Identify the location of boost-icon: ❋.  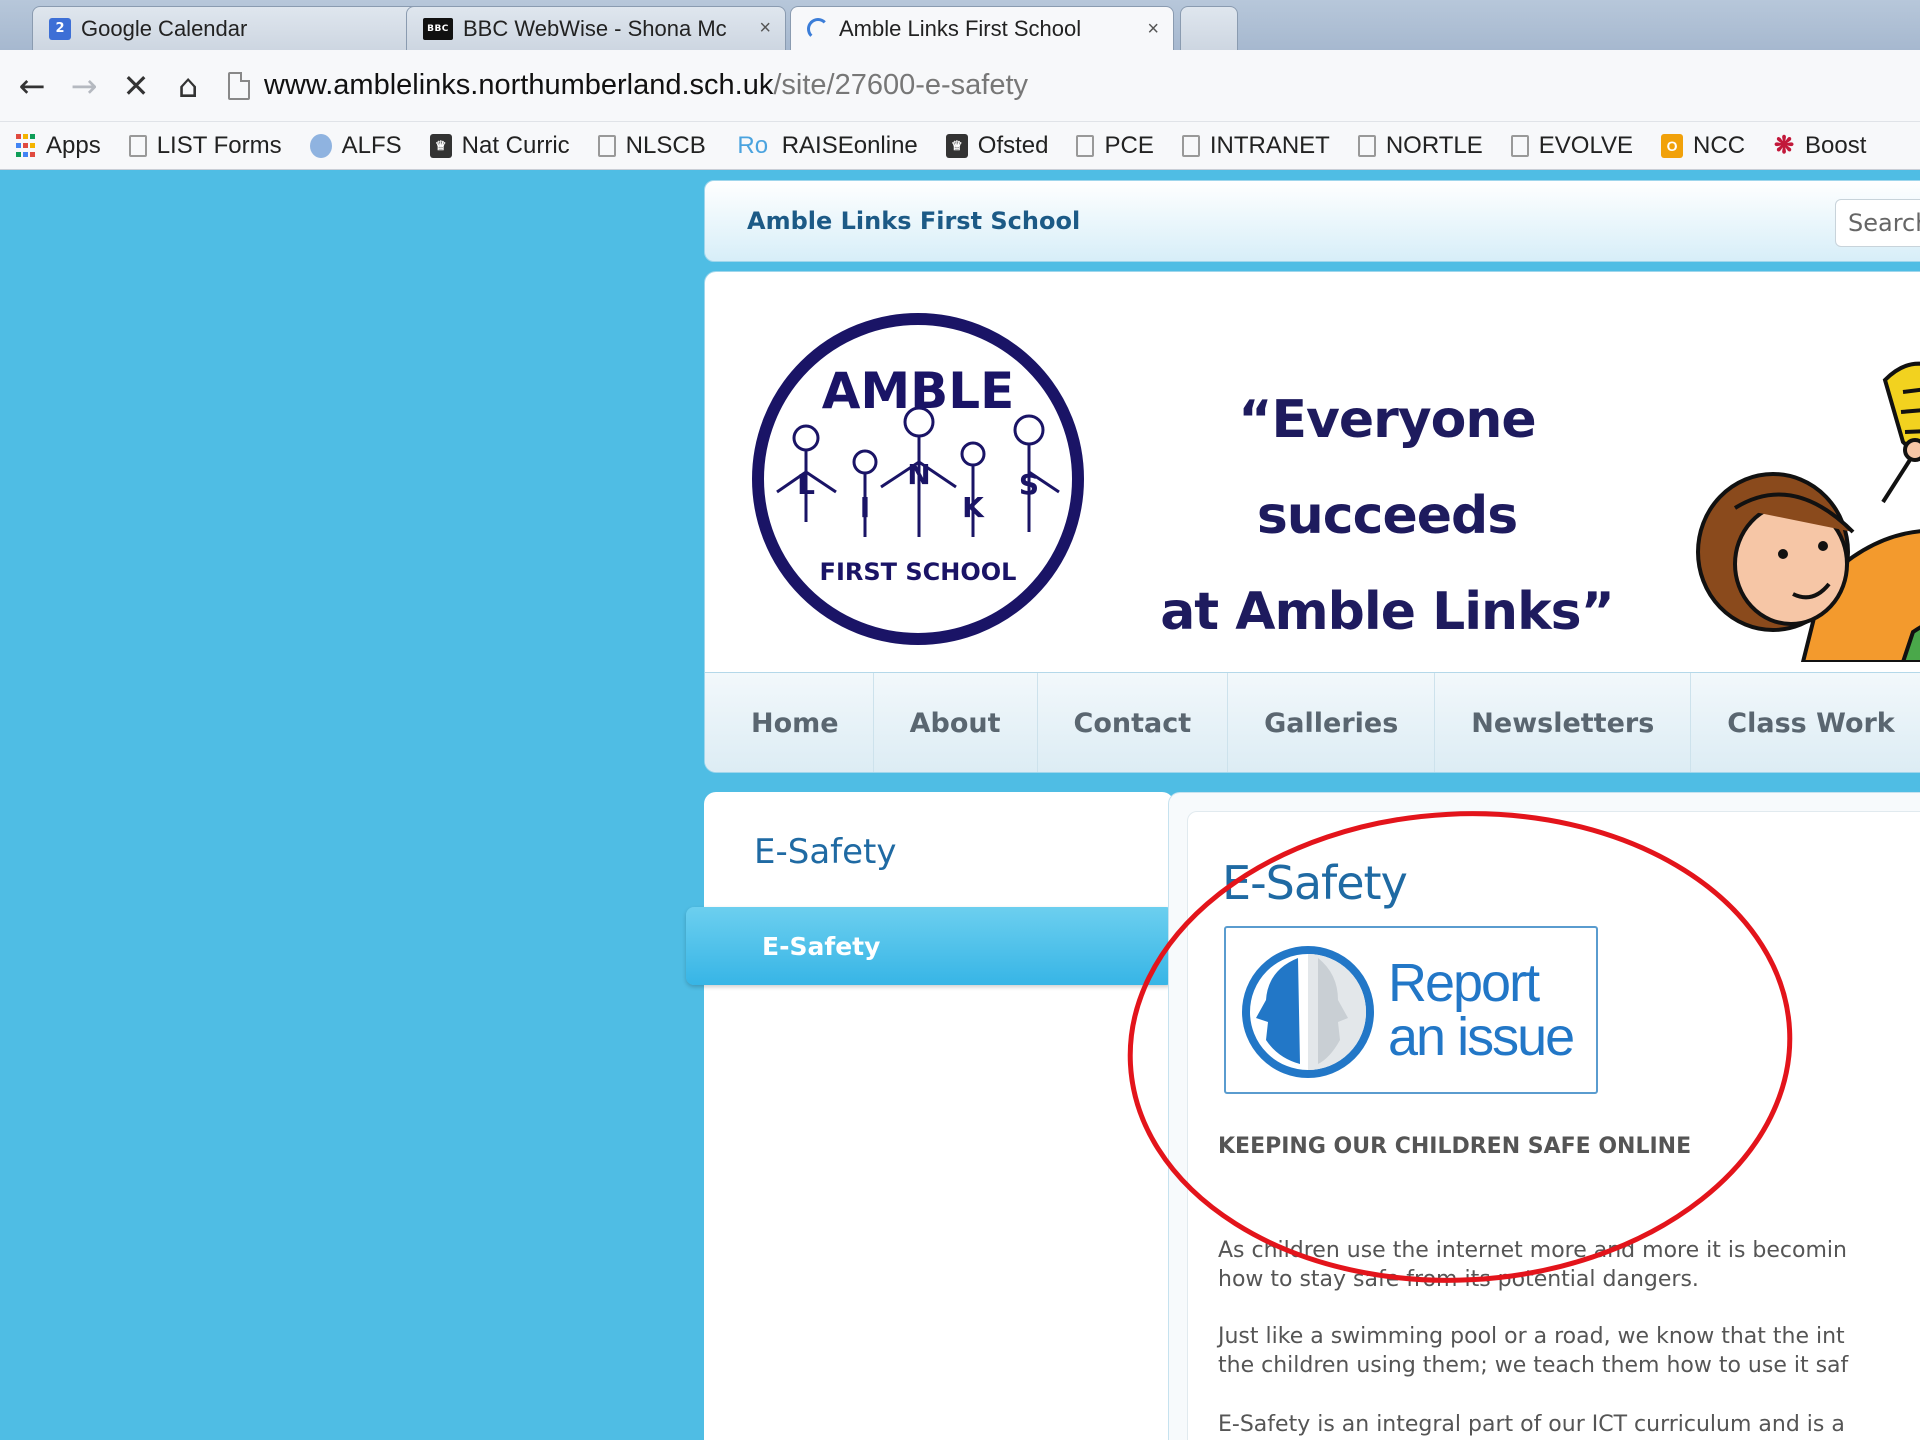
(1784, 145).